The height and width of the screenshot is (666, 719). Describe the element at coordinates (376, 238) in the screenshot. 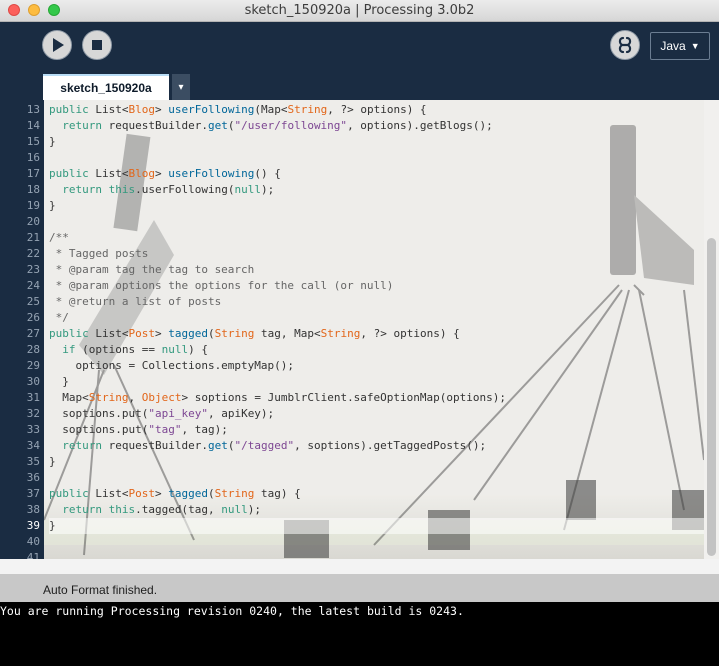

I see `code-line-21: /**` at that location.